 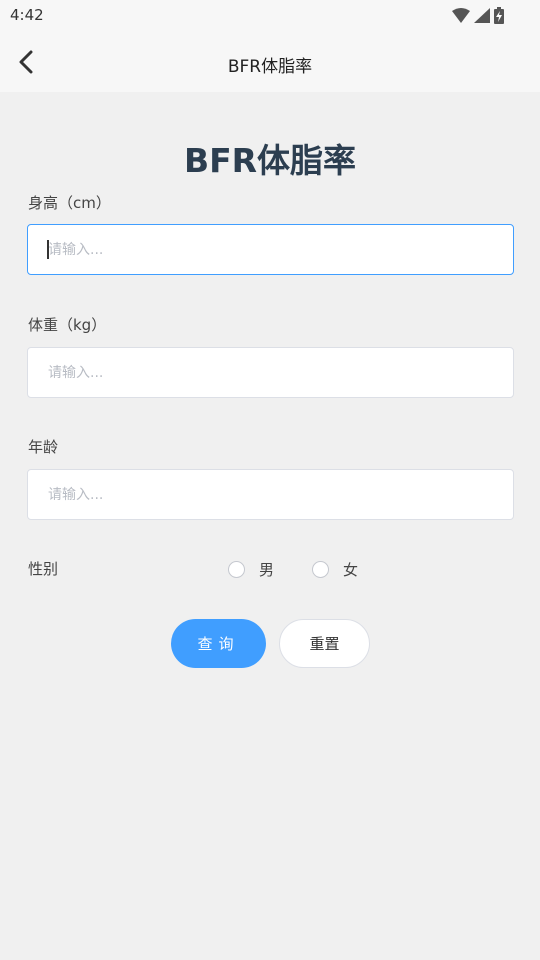 I want to click on status-bar: 4:42, so click(x=270, y=16).